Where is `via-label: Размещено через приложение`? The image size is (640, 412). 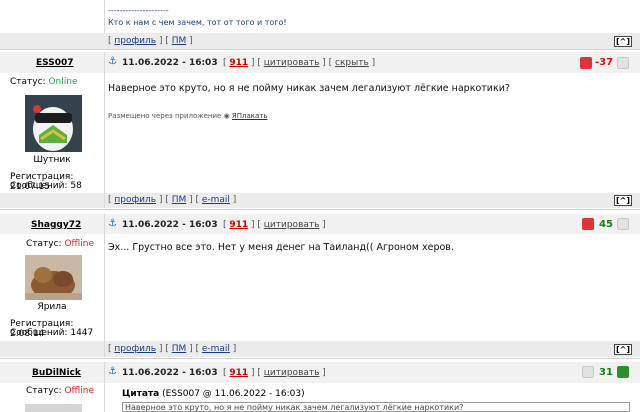 via-label: Размещено через приложение is located at coordinates (165, 116).